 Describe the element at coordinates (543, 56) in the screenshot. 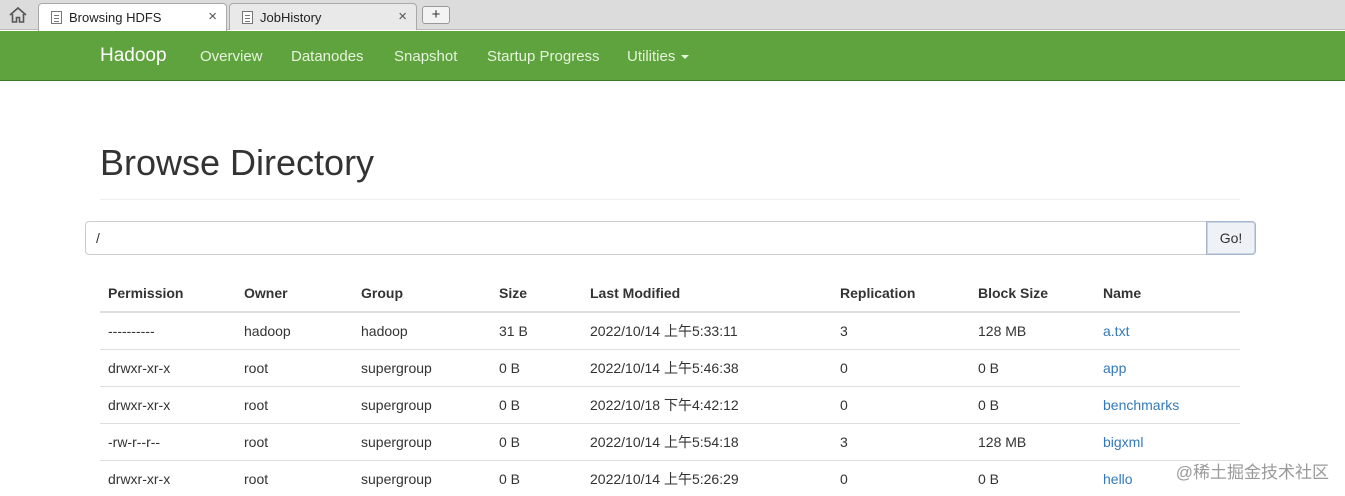

I see `nav-item-startup-progress: Startup Progress` at that location.